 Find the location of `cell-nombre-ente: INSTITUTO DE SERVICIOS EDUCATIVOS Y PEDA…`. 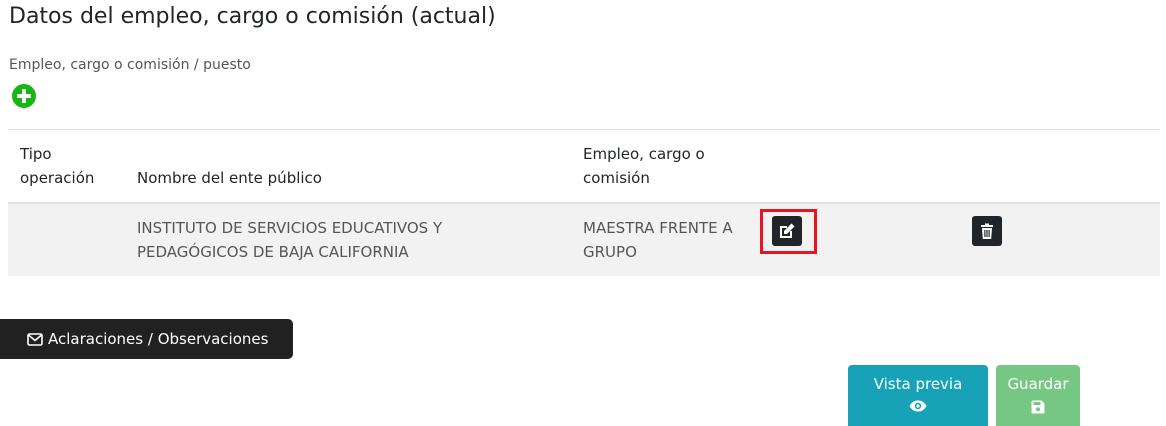

cell-nombre-ente: INSTITUTO DE SERVICIOS EDUCATIVOS Y PEDA… is located at coordinates (290, 240).